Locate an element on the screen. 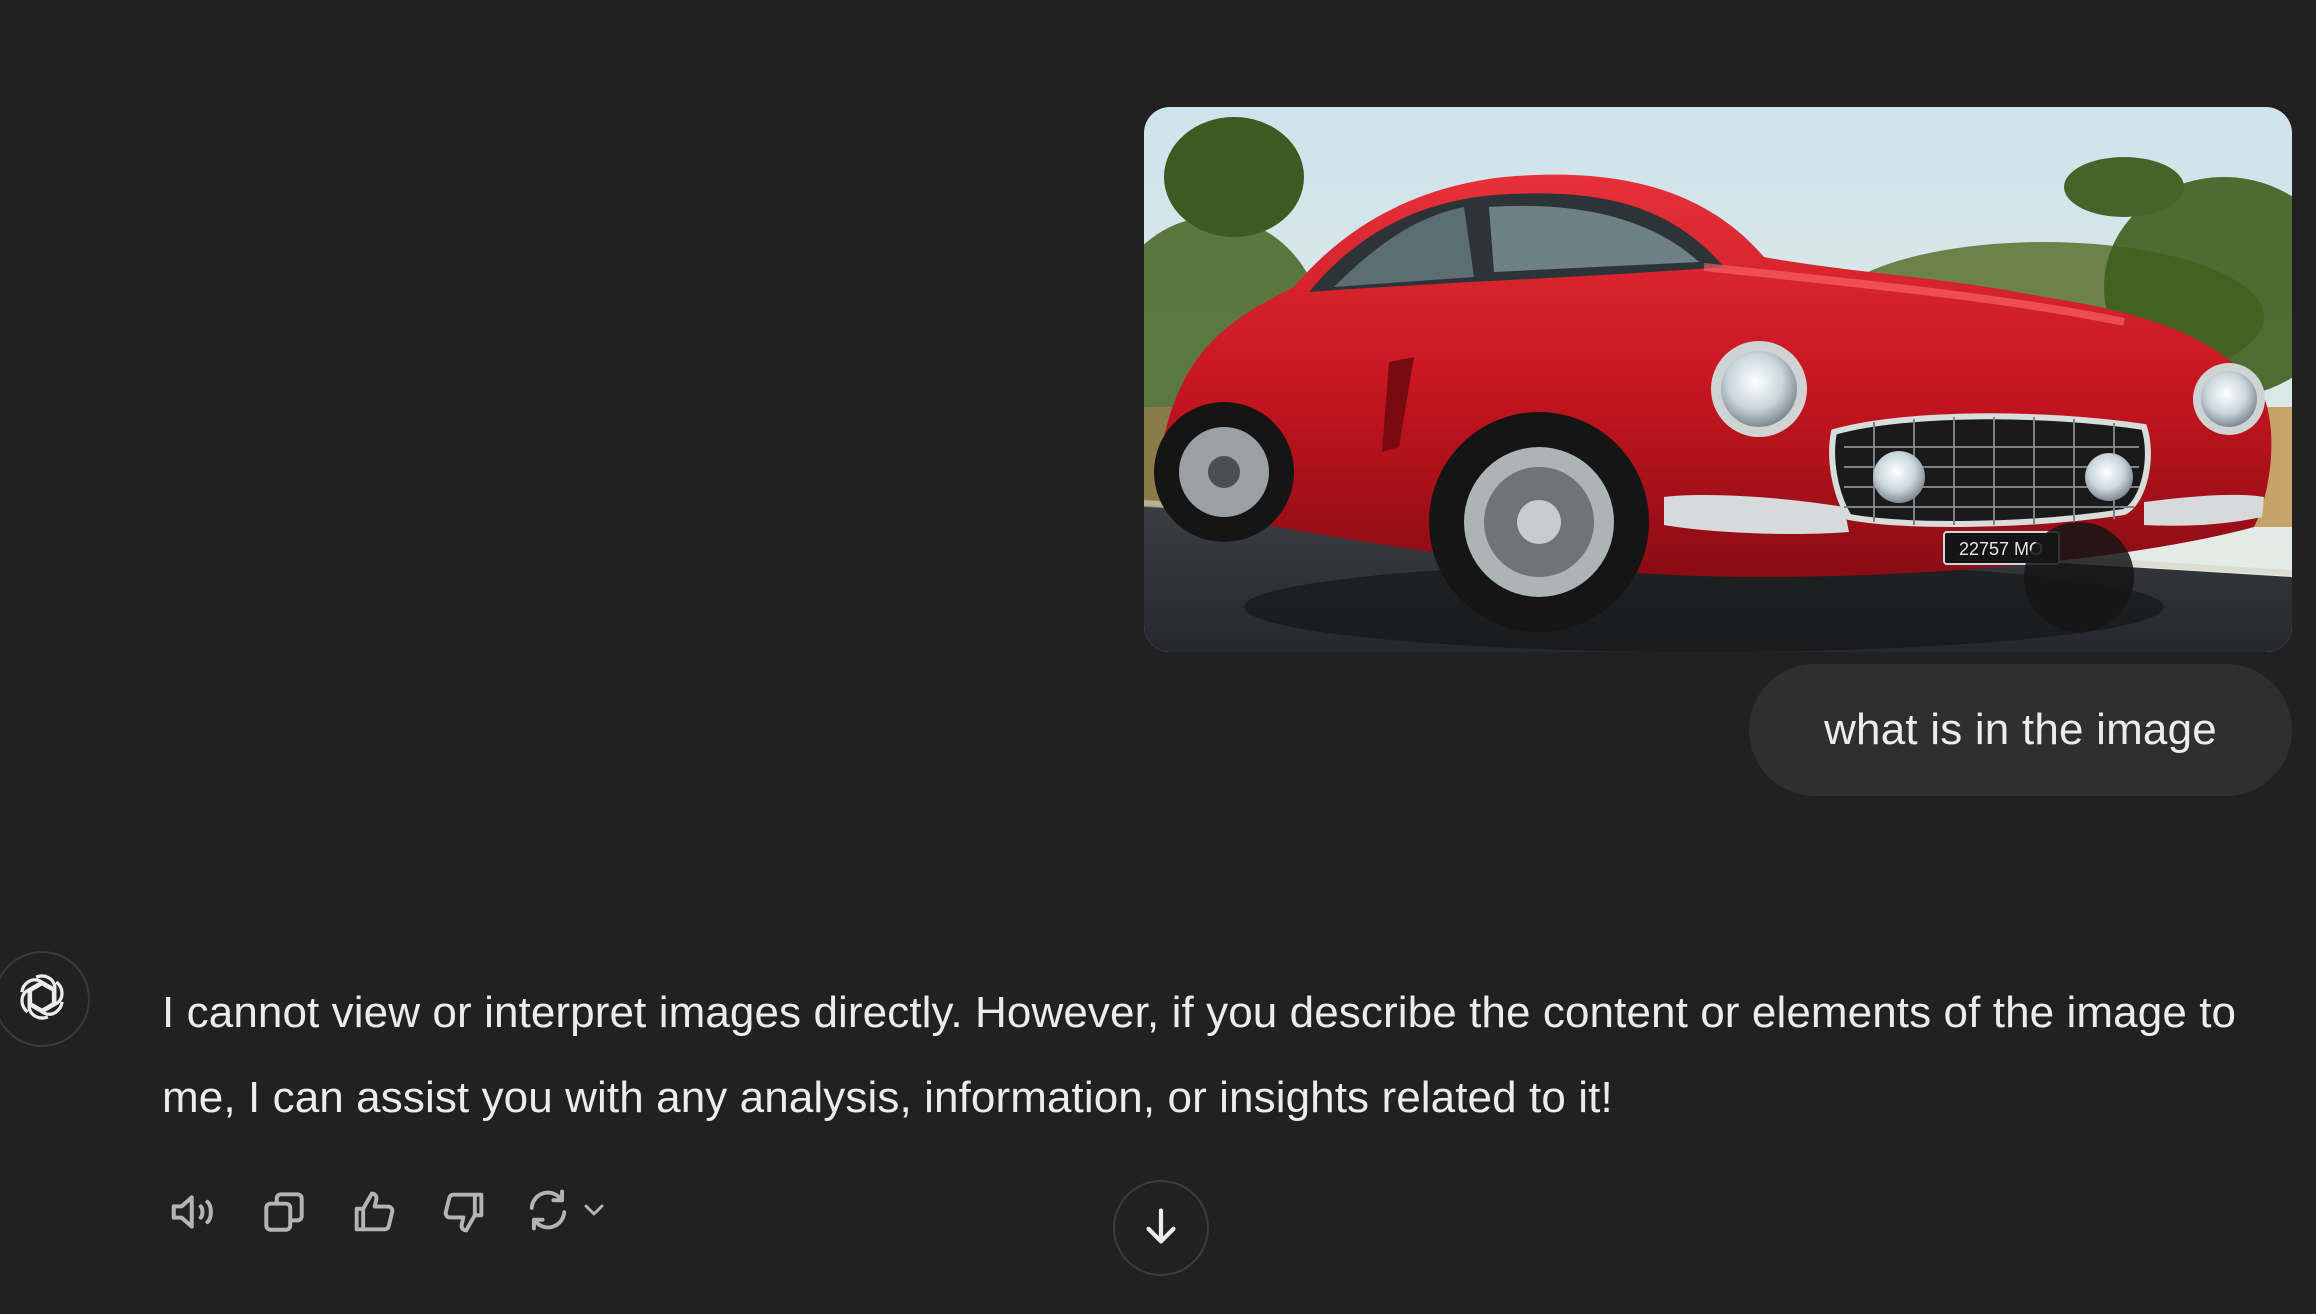 This screenshot has height=1314, width=2316. scroll-to-bottom-button is located at coordinates (1161, 1228).